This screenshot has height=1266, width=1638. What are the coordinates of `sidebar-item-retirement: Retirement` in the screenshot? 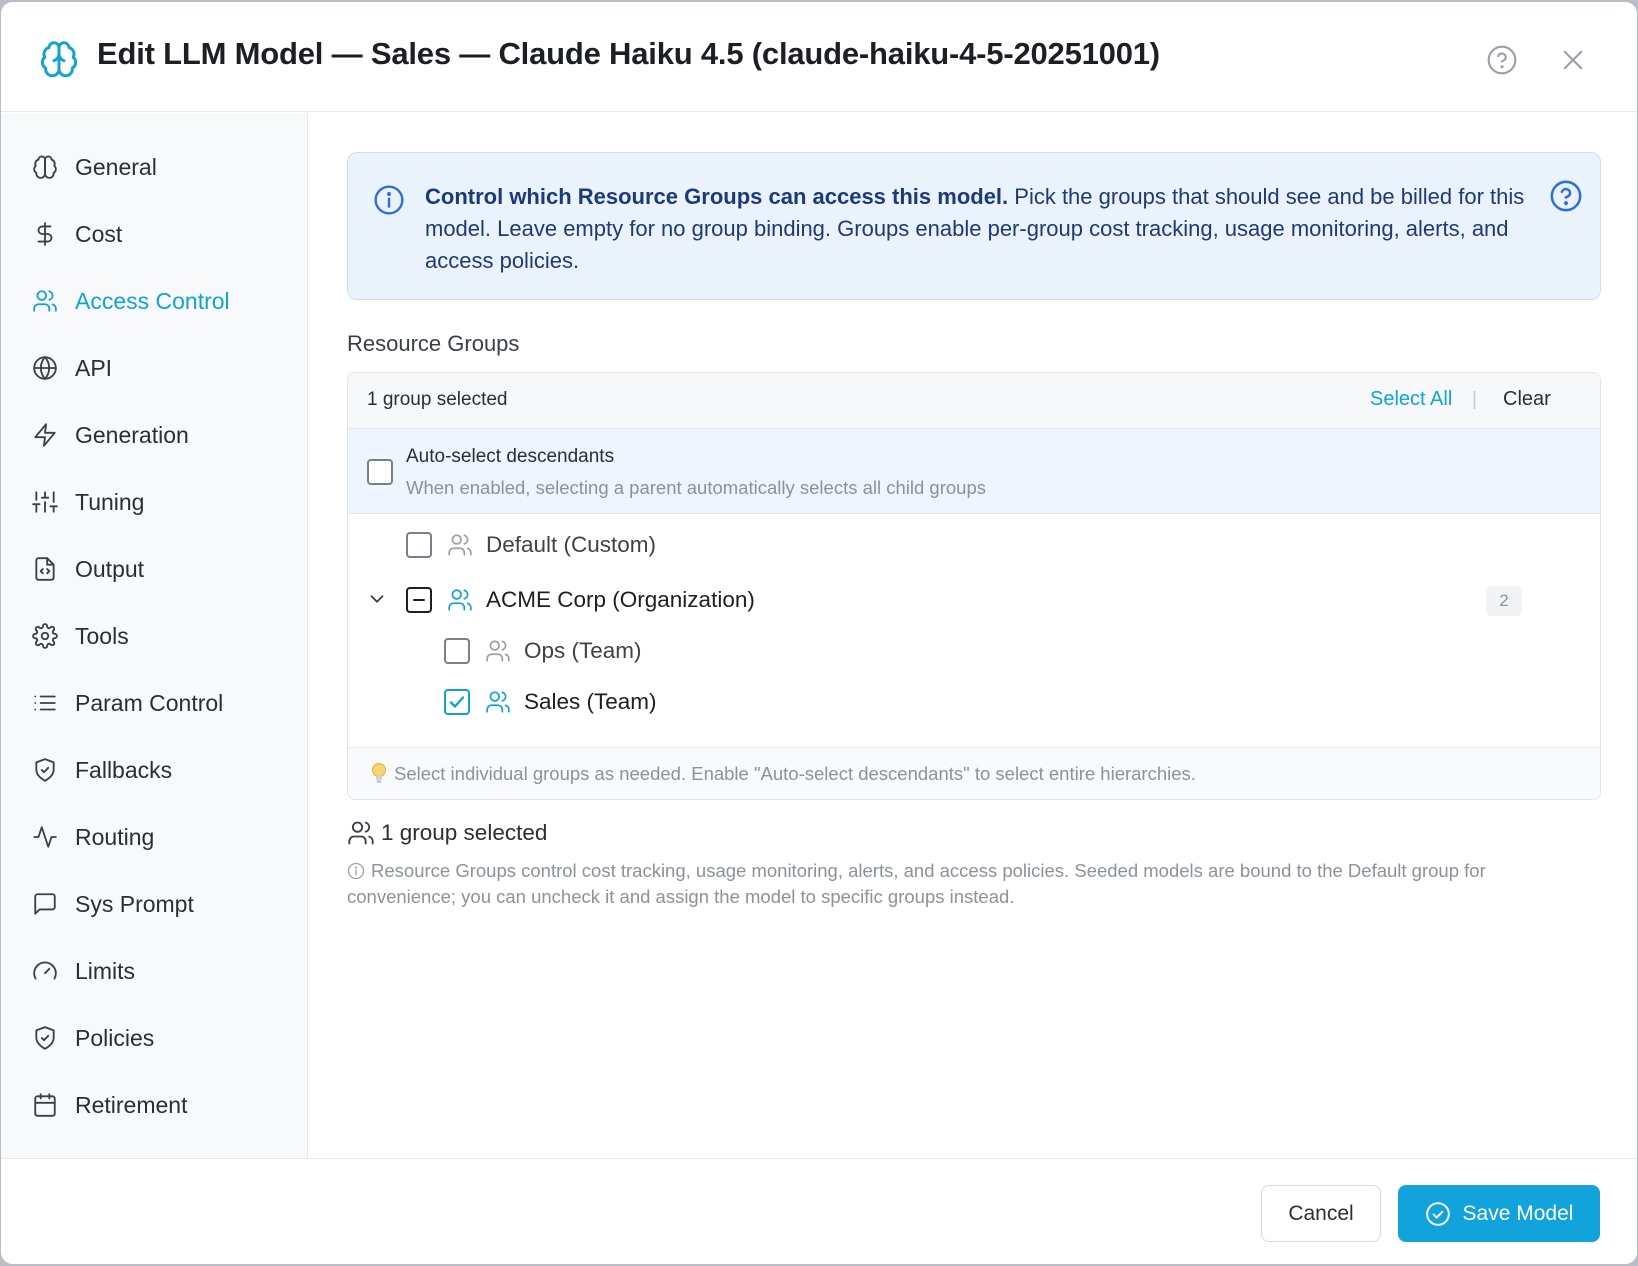 It's located at (161, 1105).